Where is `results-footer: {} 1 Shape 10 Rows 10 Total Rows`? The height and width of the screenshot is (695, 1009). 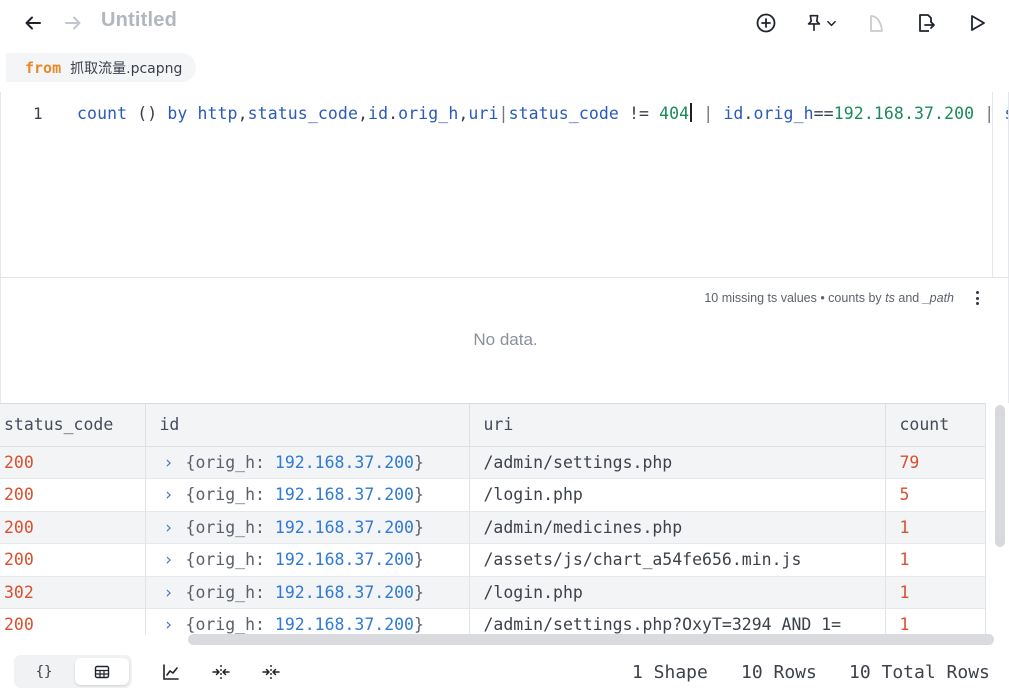 results-footer: {} 1 Shape 10 Rows 10 Total Rows is located at coordinates (504, 671).